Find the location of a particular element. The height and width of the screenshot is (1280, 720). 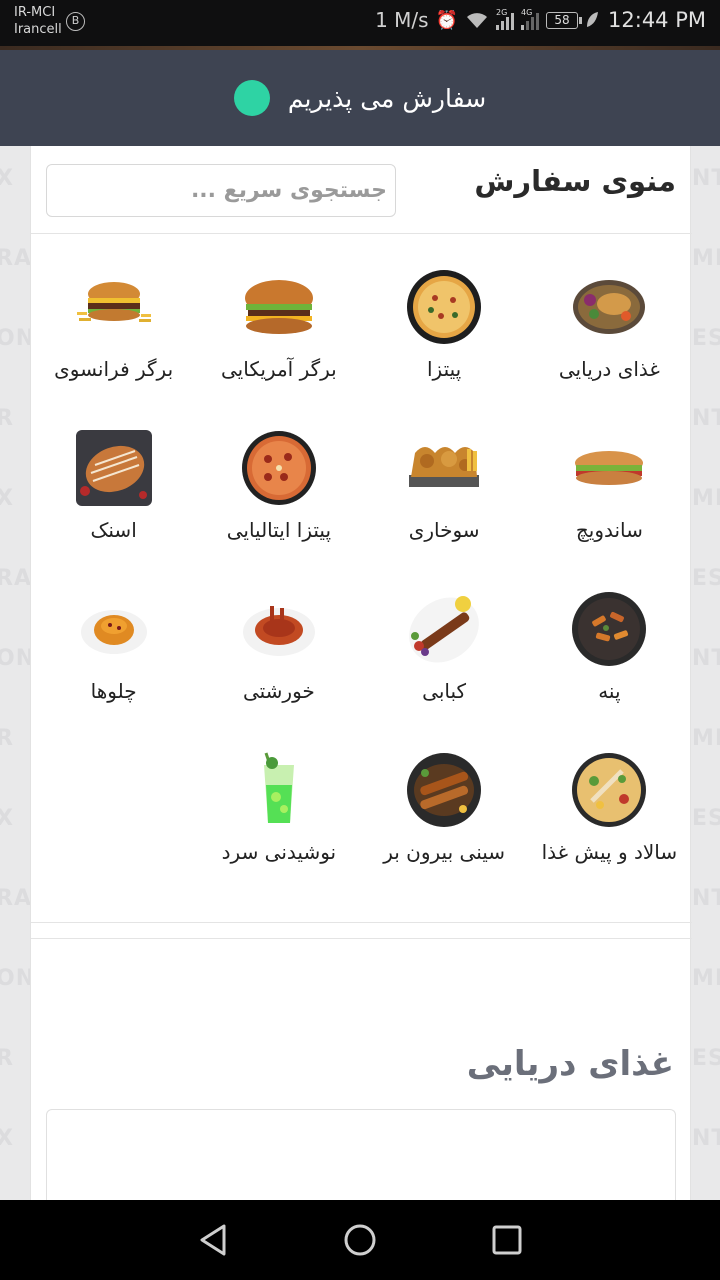

category-item: پیتزا is located at coordinates (444, 330).